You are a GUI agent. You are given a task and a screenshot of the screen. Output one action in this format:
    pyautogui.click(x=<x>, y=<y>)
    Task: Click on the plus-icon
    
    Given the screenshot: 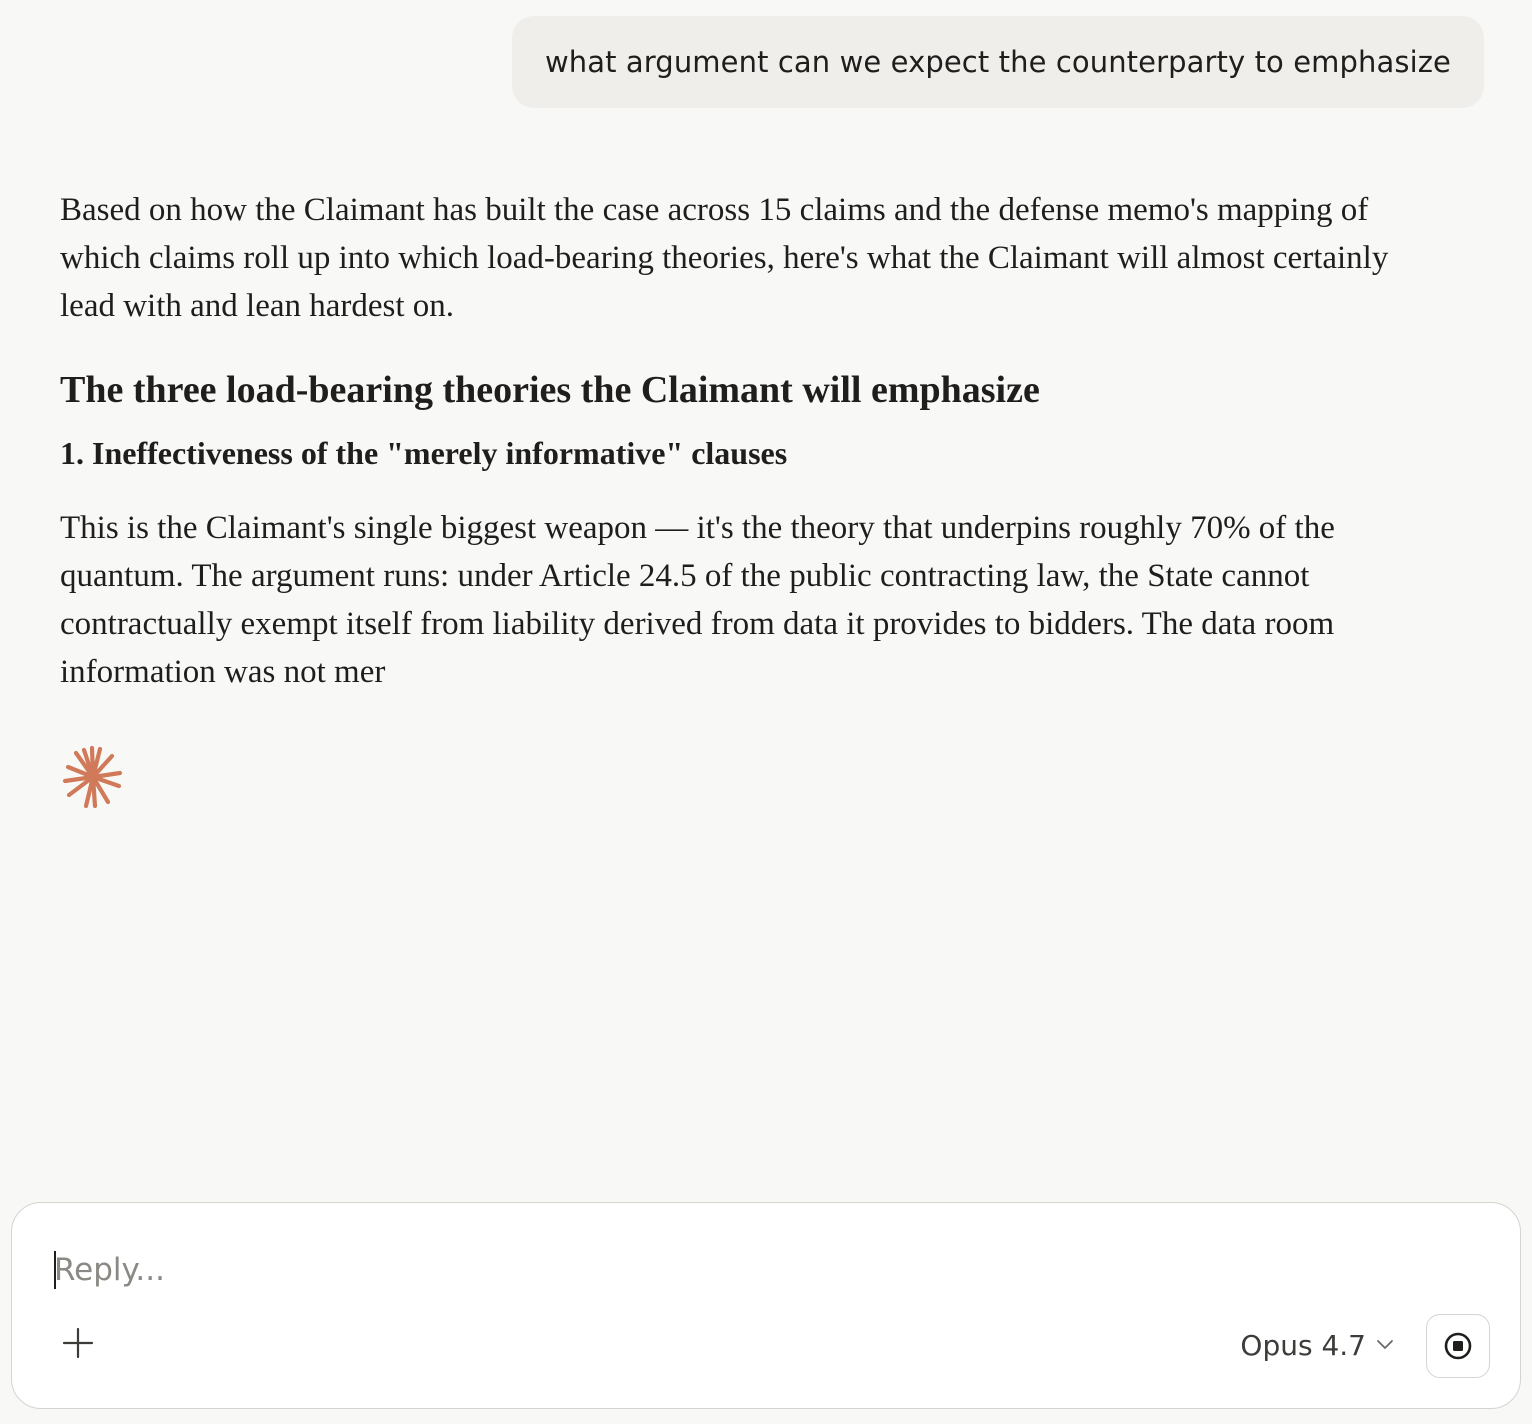 What is the action you would take?
    pyautogui.click(x=78, y=1343)
    